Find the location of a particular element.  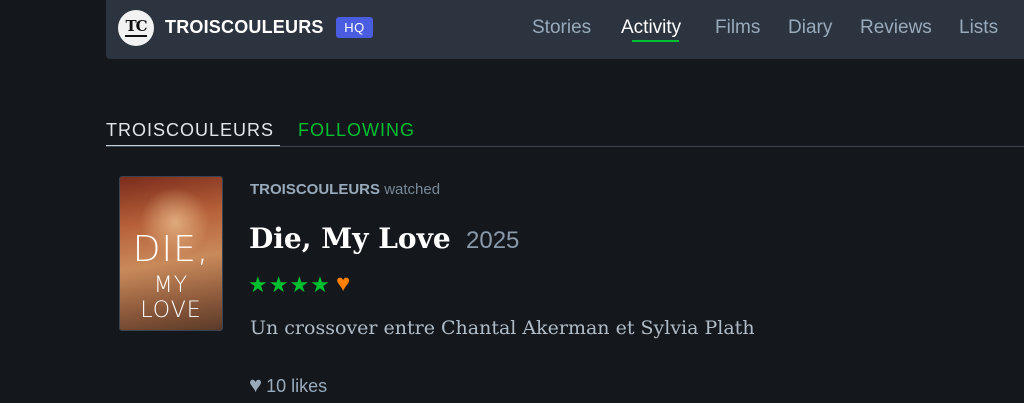

poster-title-line2: MY LOVE is located at coordinates (171, 298).